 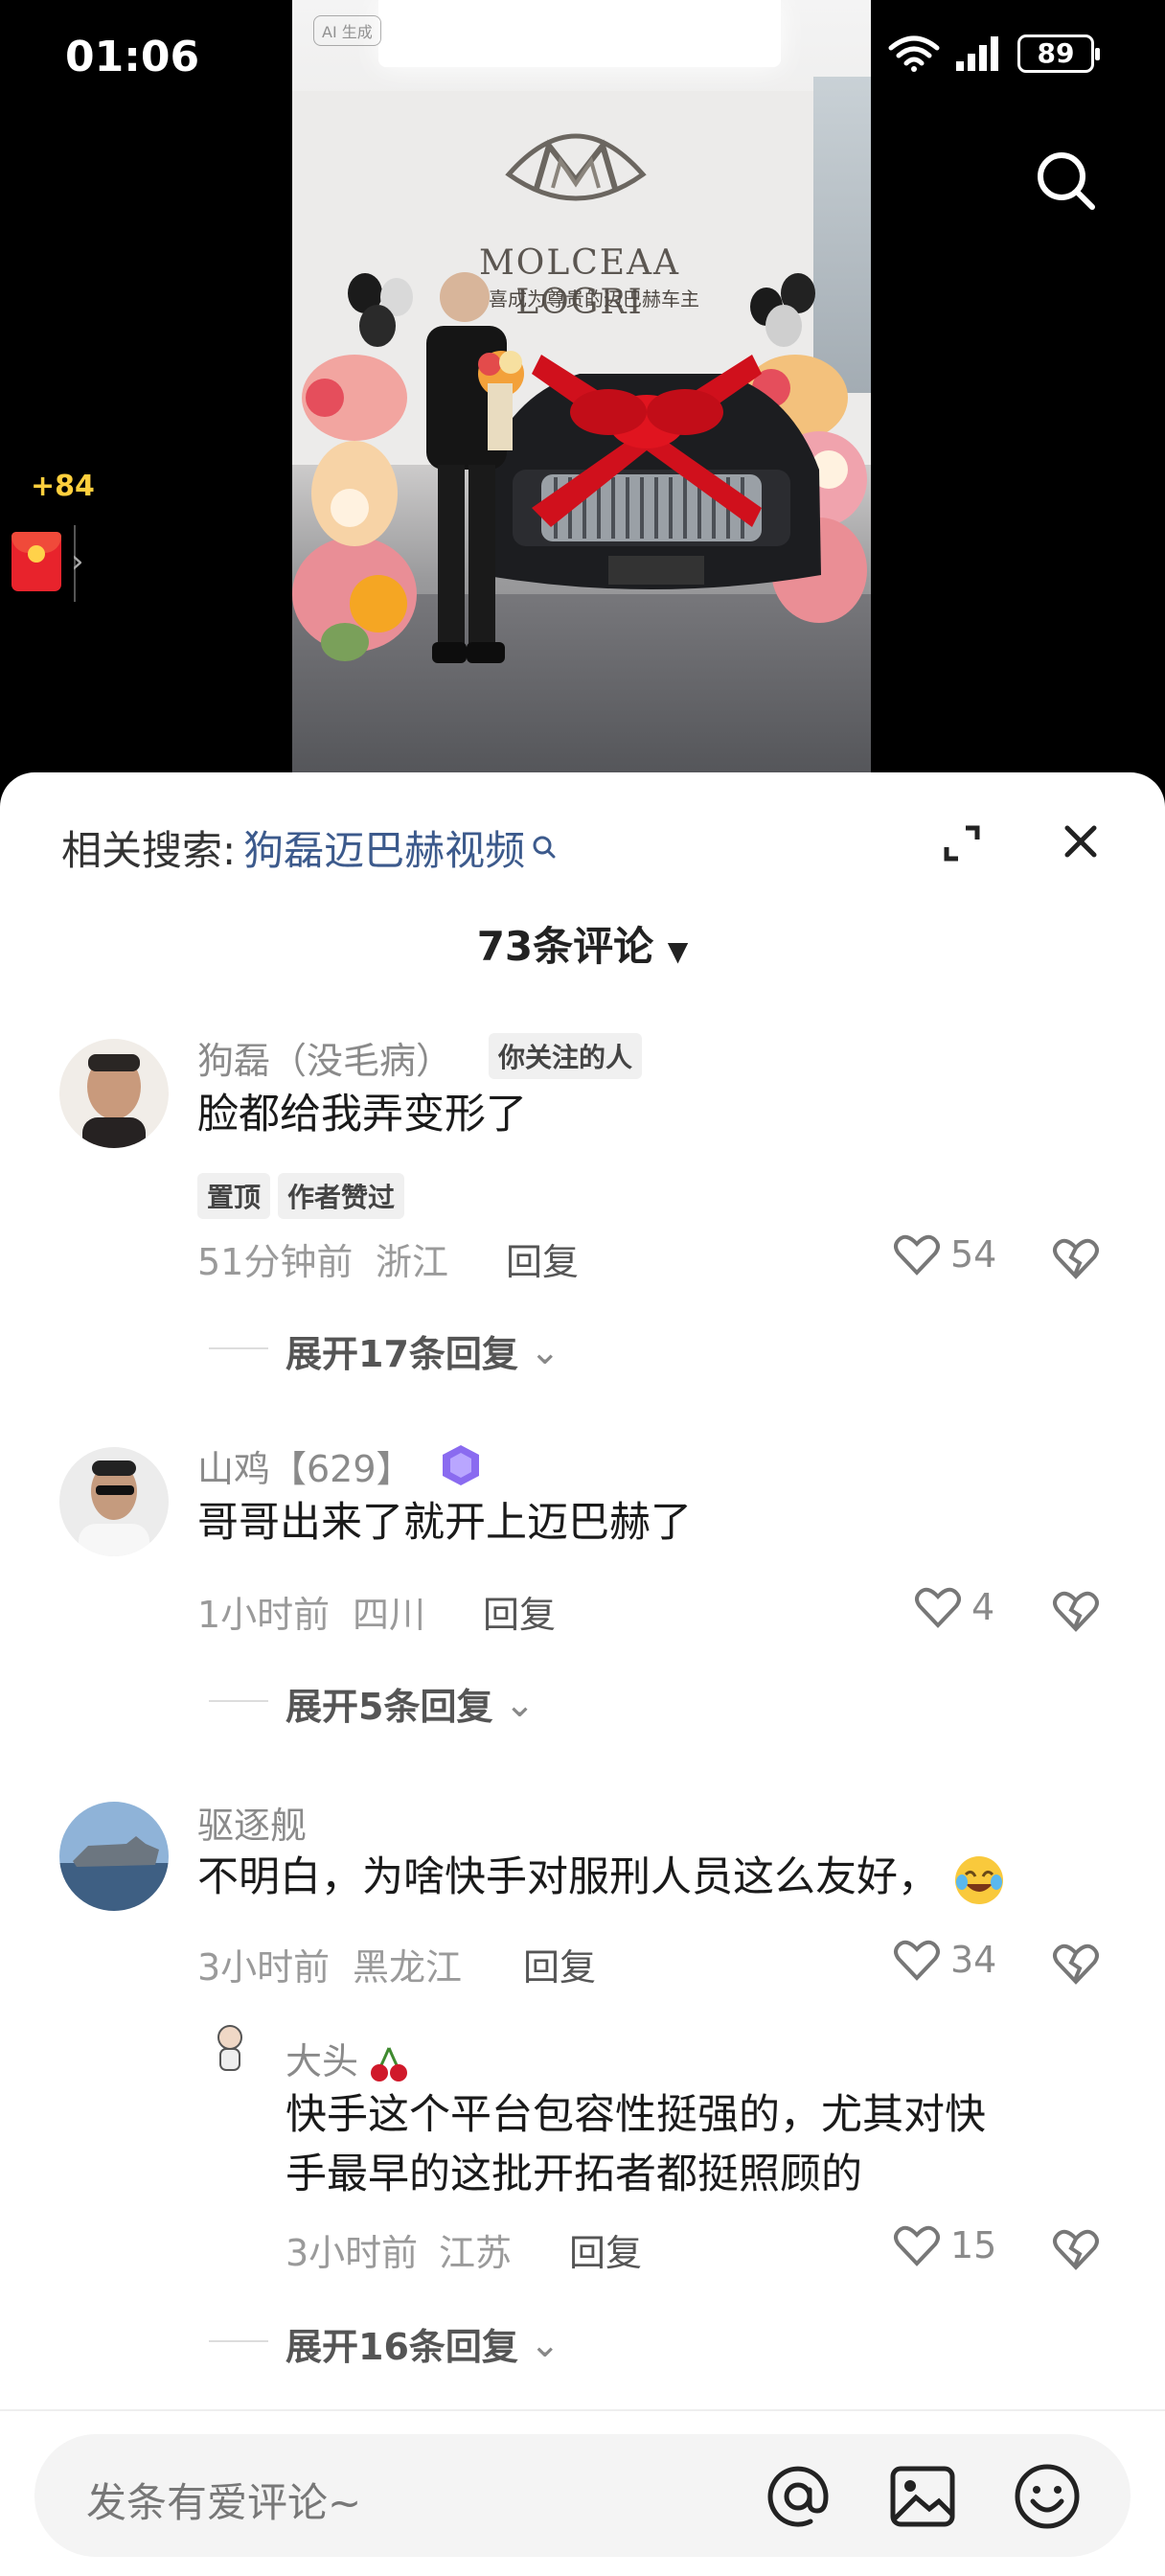 I want to click on ai-generated-badge: AI 生成, so click(x=347, y=30).